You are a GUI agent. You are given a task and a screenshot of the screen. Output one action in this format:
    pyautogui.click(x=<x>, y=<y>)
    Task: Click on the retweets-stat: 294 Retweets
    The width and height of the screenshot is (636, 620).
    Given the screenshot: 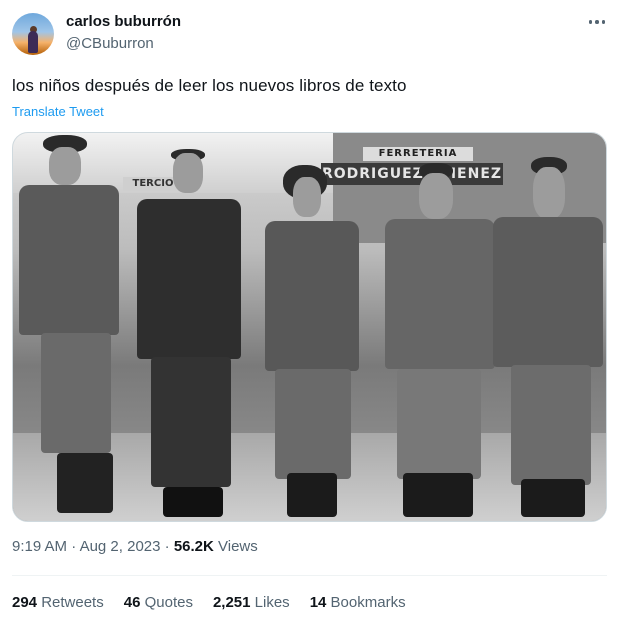 What is the action you would take?
    pyautogui.click(x=58, y=602)
    